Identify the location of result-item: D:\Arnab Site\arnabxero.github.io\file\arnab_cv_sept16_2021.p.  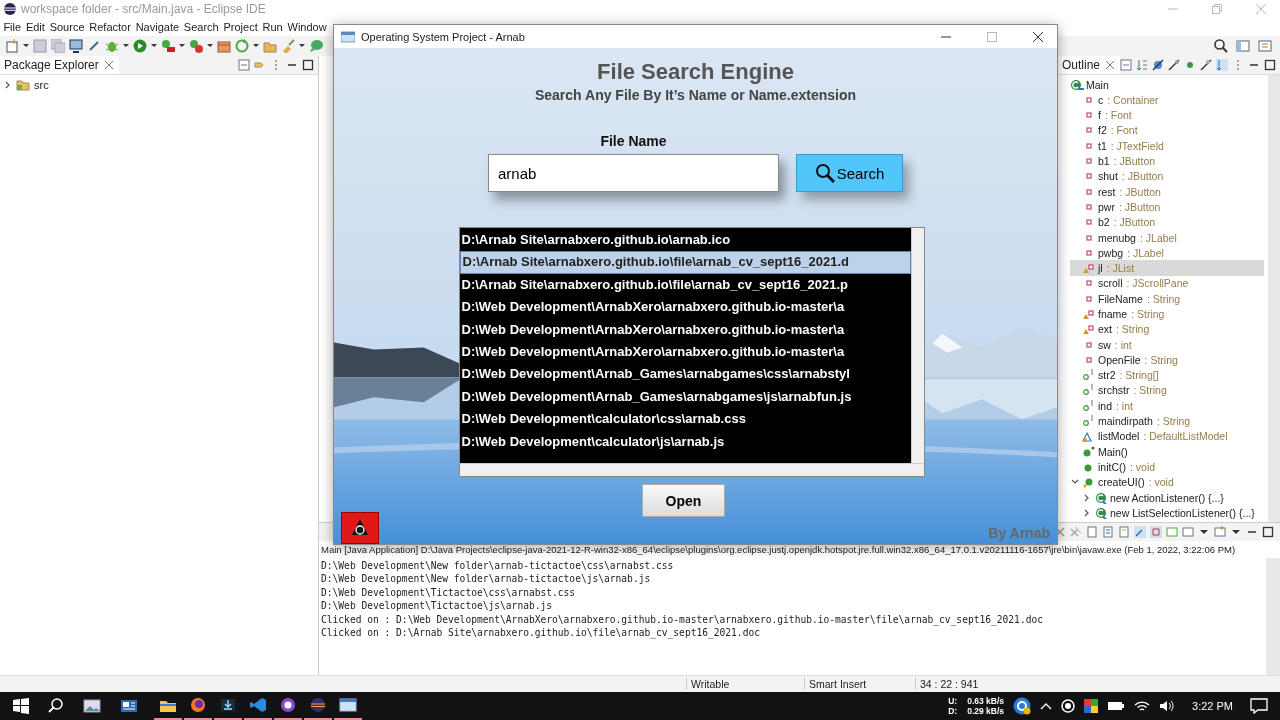
(685, 285).